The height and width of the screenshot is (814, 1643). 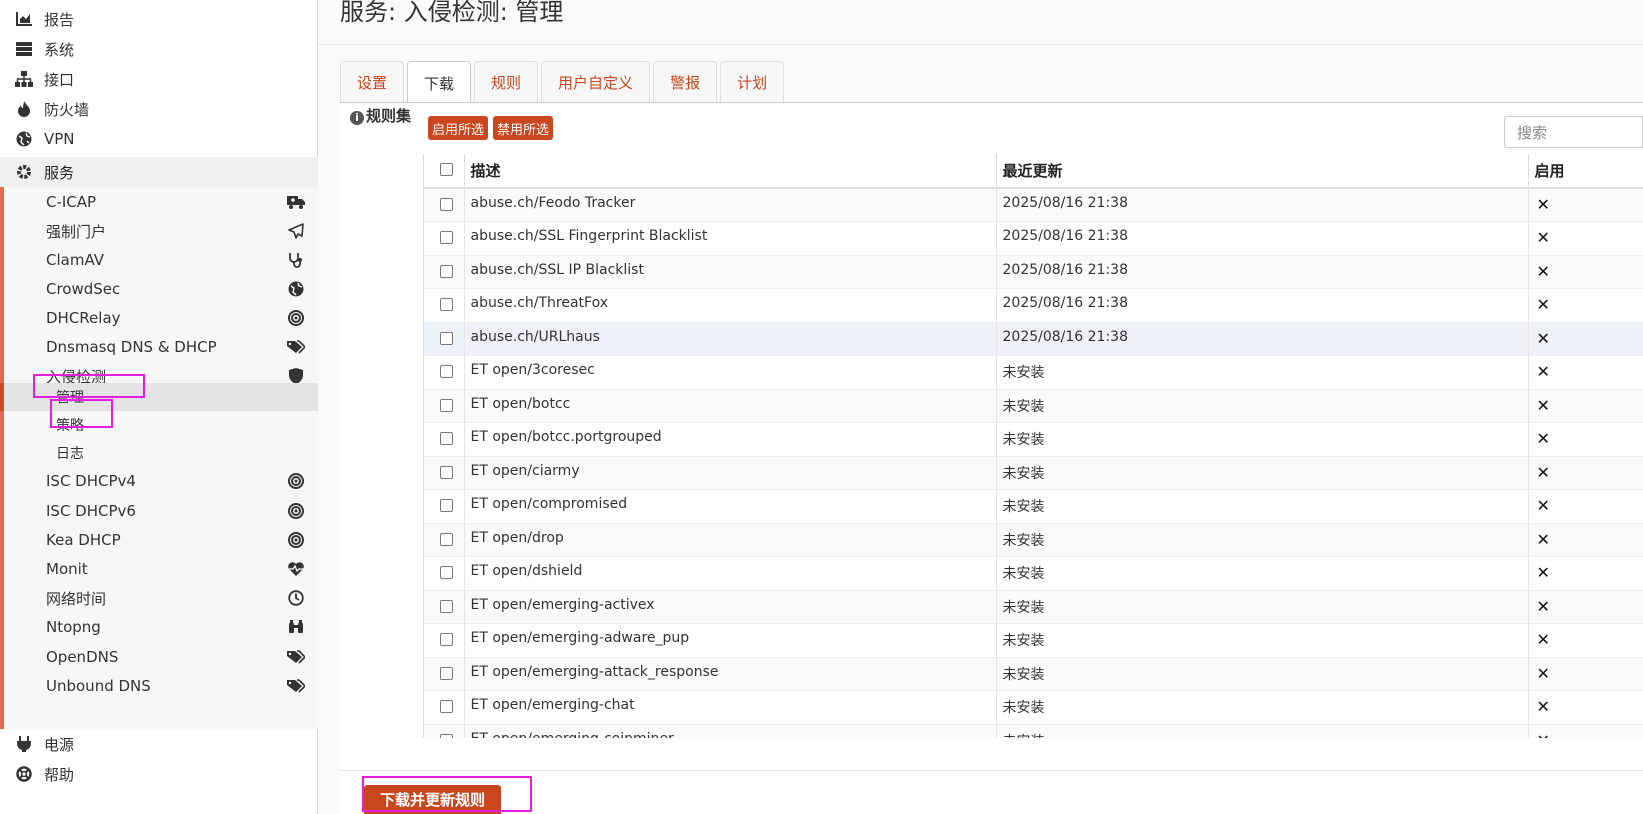 What do you see at coordinates (730, 640) in the screenshot?
I see `cell-description: ET open/emerging-adware_pup` at bounding box center [730, 640].